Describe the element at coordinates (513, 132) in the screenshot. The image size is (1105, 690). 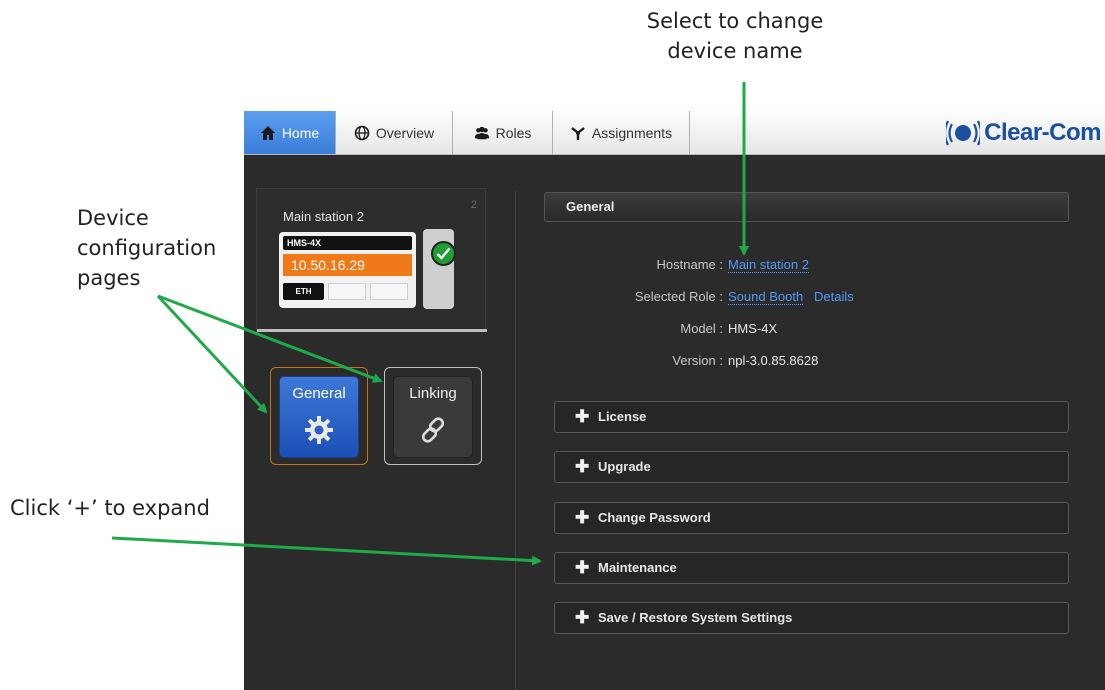
I see `tab-roles-label: Roles` at that location.